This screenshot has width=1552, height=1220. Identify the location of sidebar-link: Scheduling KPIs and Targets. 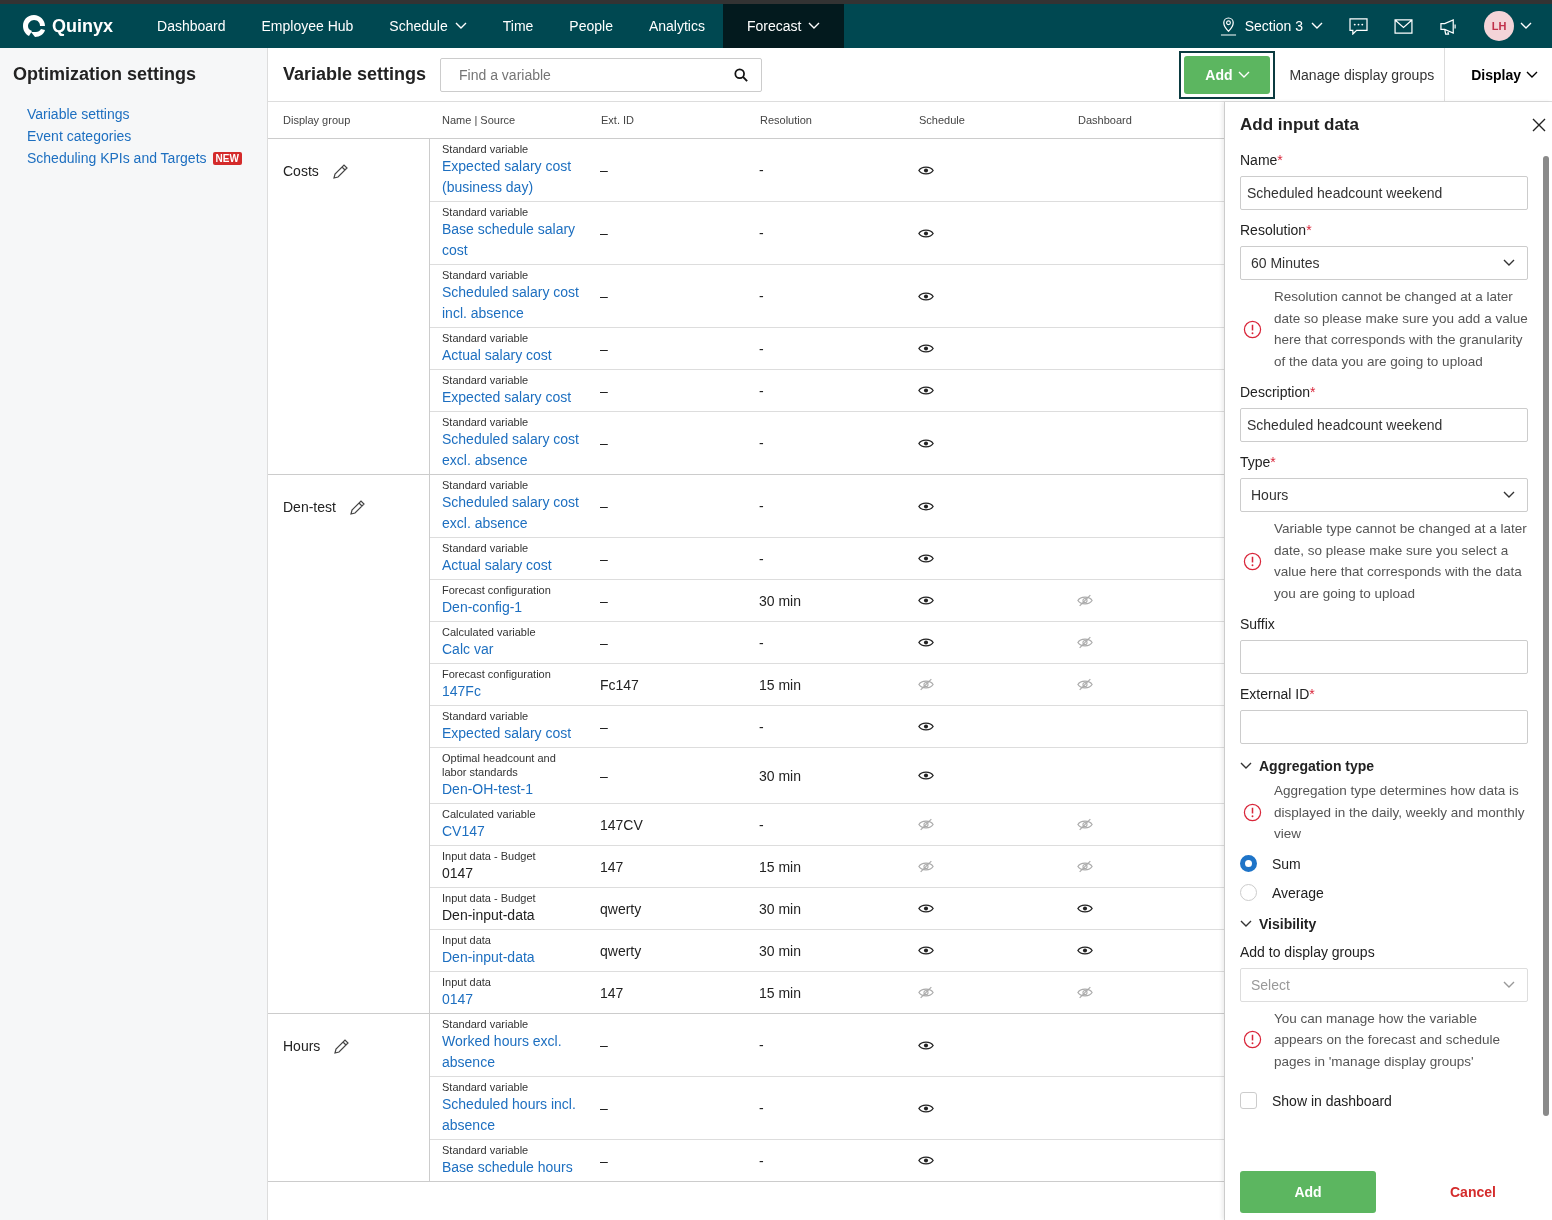
(117, 158).